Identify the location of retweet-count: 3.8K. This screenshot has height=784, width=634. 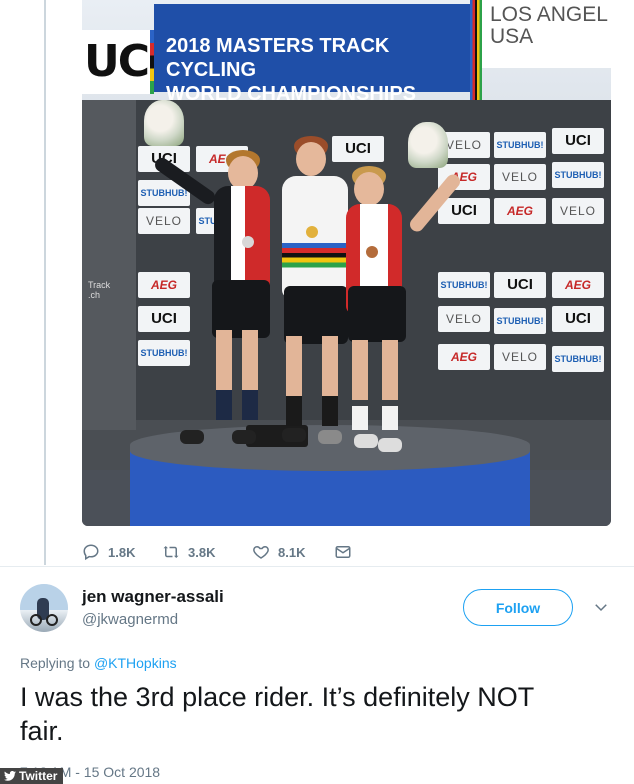
(202, 552).